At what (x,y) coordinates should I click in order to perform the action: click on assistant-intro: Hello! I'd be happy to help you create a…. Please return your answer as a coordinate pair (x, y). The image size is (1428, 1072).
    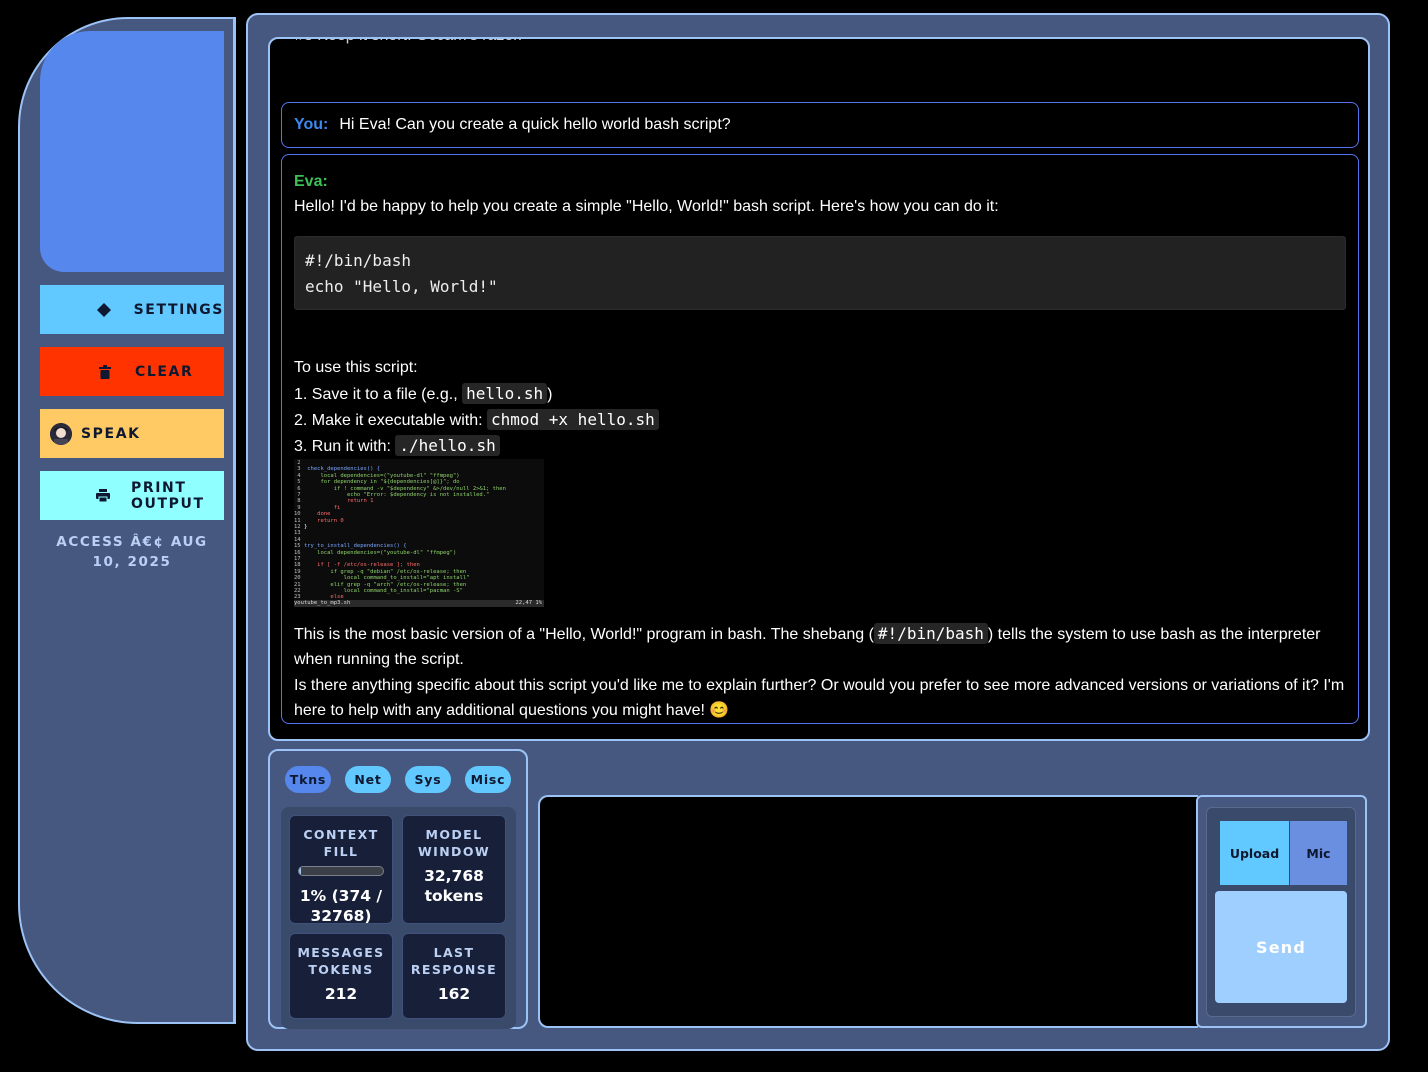
    Looking at the image, I should click on (646, 206).